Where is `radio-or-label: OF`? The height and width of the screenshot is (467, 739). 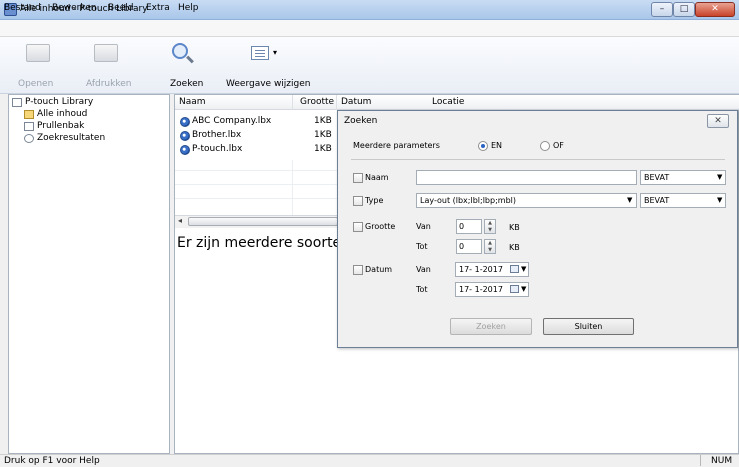
radio-or-label: OF is located at coordinates (558, 145).